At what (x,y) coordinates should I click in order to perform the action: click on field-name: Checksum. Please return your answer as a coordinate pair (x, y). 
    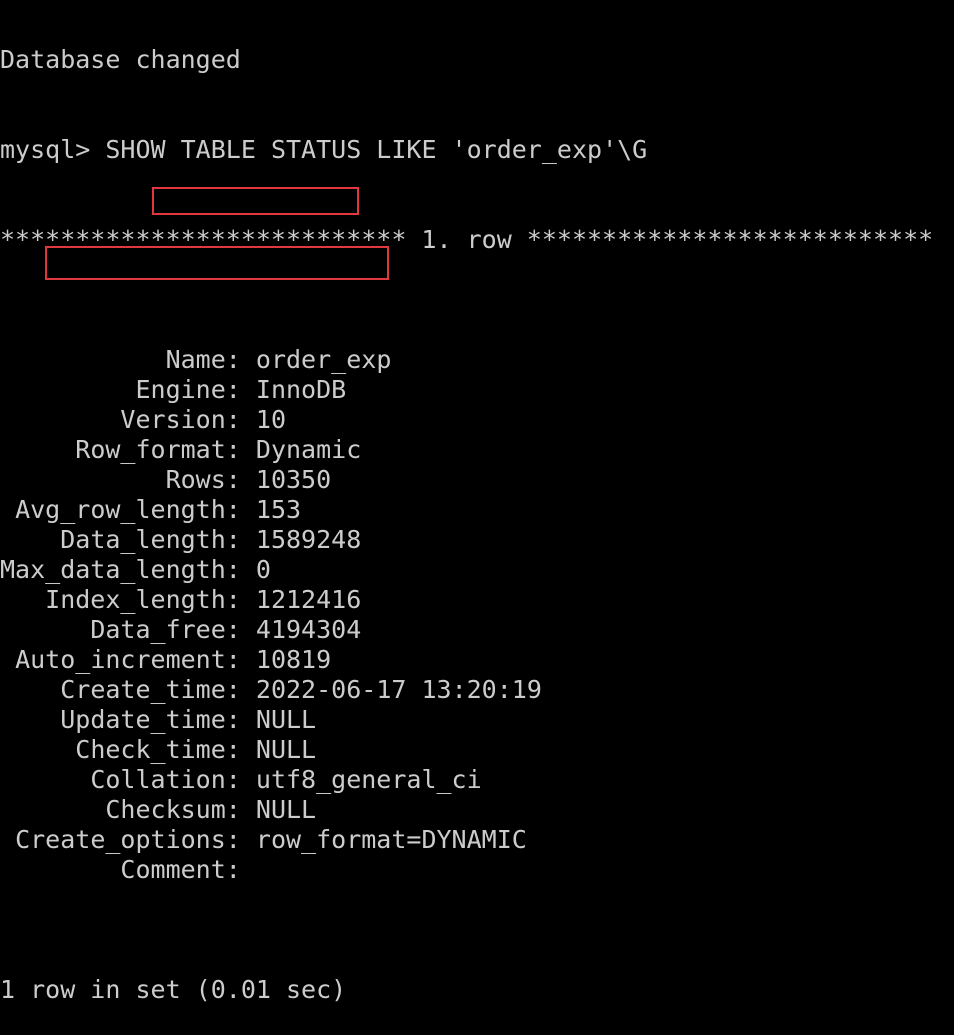
    Looking at the image, I should click on (165, 809).